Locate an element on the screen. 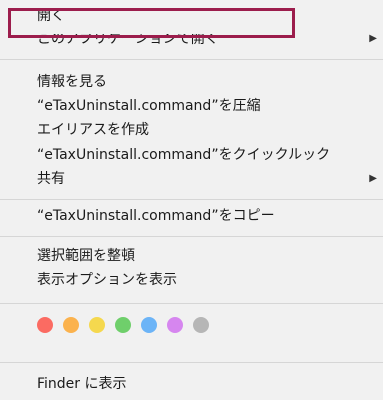  menu-item-copy: “eTaxUninstall.command”をコピー is located at coordinates (191, 216).